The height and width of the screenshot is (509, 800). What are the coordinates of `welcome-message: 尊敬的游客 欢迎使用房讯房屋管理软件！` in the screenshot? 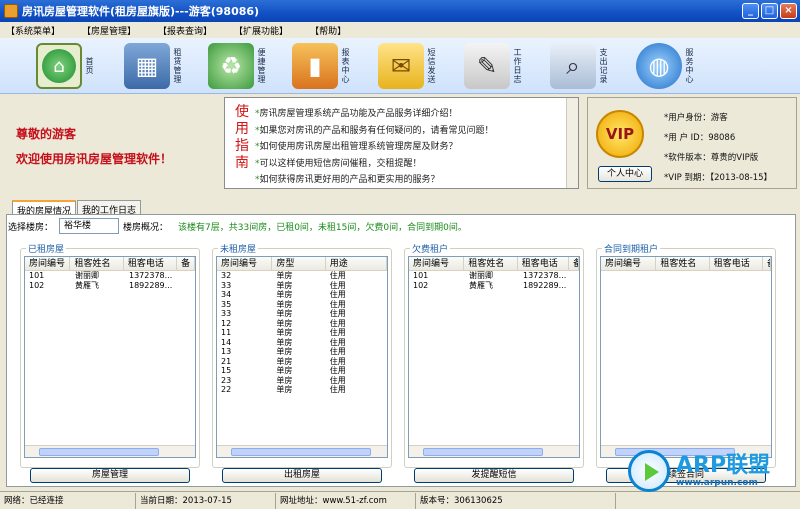 It's located at (94, 146).